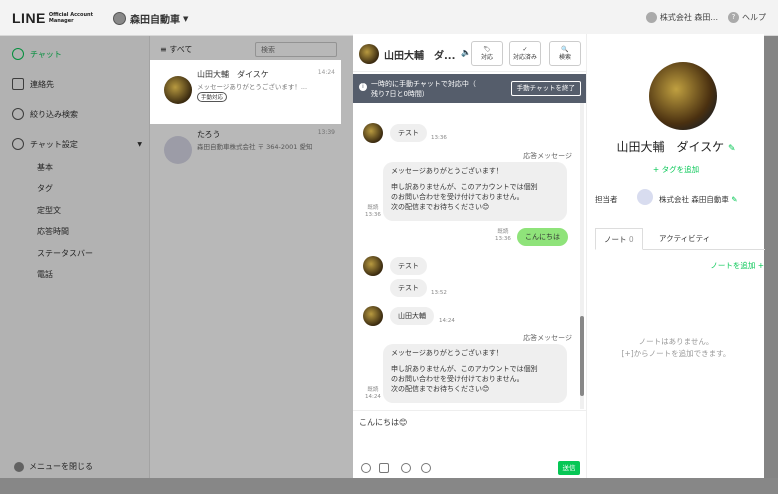 This screenshot has width=778, height=494. What do you see at coordinates (545, 88) in the screenshot?
I see `end-manual-chat-button: 手動チャットを終了` at bounding box center [545, 88].